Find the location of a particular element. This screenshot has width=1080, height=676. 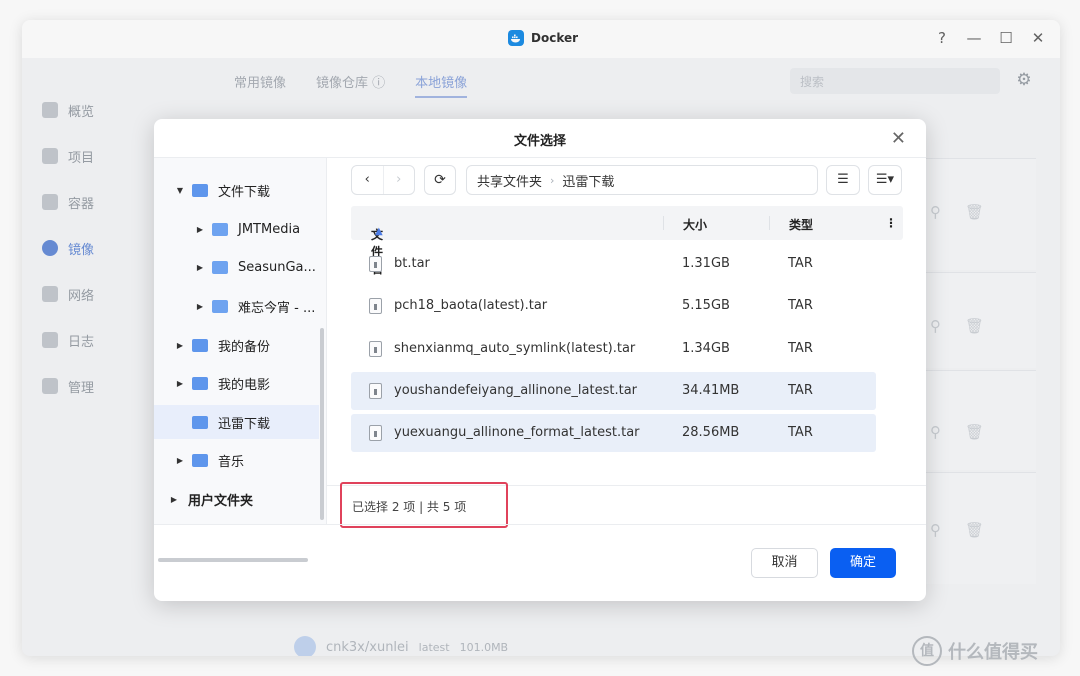

breadcrumb: 共享文件夹 › 迅雷下载 is located at coordinates (642, 180).